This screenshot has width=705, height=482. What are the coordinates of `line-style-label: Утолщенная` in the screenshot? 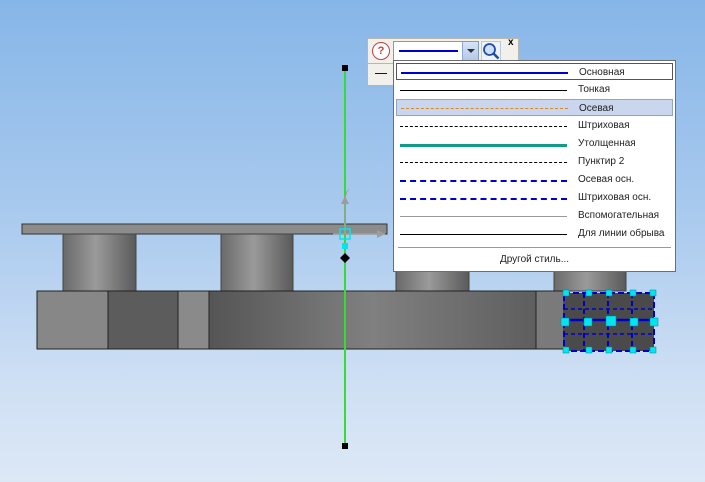 It's located at (607, 143).